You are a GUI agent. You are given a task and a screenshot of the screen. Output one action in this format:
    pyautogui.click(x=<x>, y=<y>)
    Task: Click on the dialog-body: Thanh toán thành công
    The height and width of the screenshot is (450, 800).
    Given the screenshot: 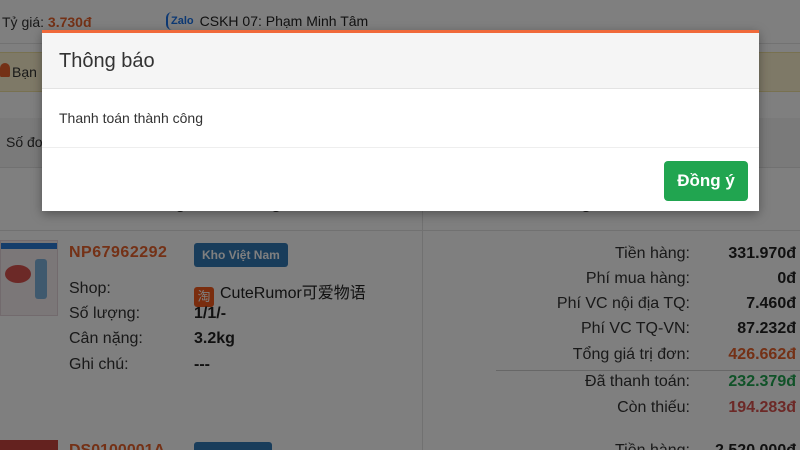 What is the action you would take?
    pyautogui.click(x=400, y=119)
    